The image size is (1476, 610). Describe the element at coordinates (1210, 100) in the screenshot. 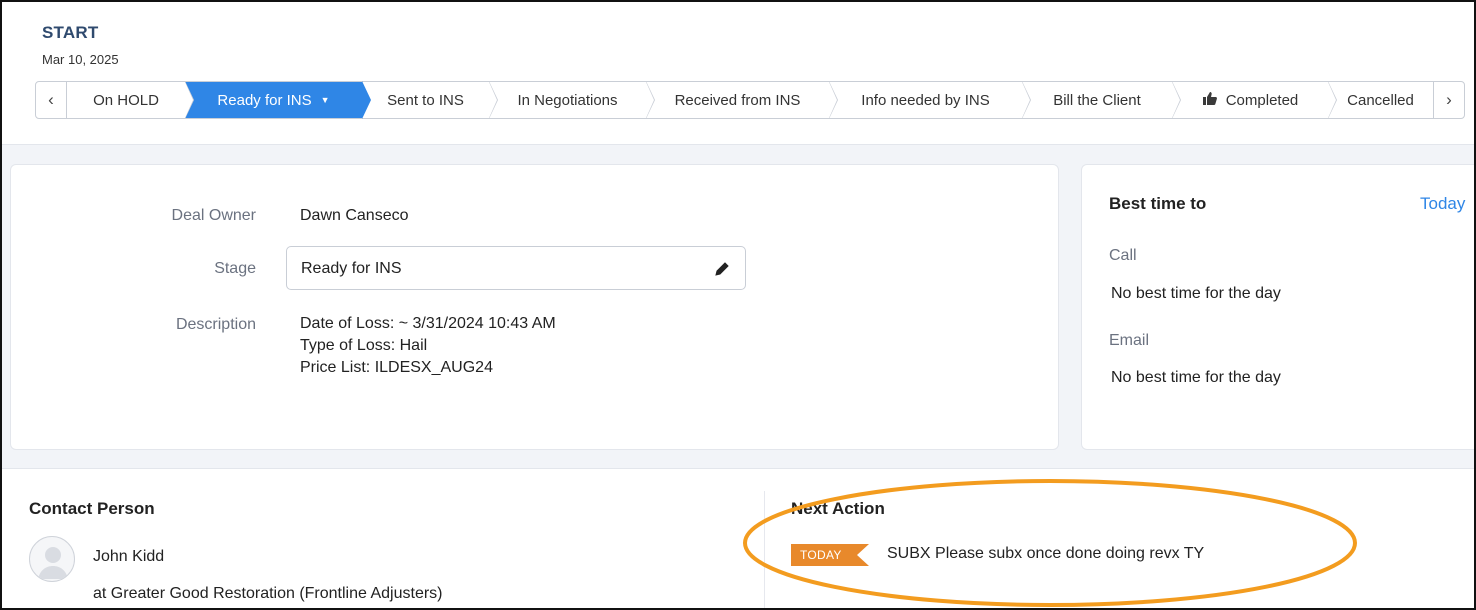

I see `thumbs-up-icon` at that location.